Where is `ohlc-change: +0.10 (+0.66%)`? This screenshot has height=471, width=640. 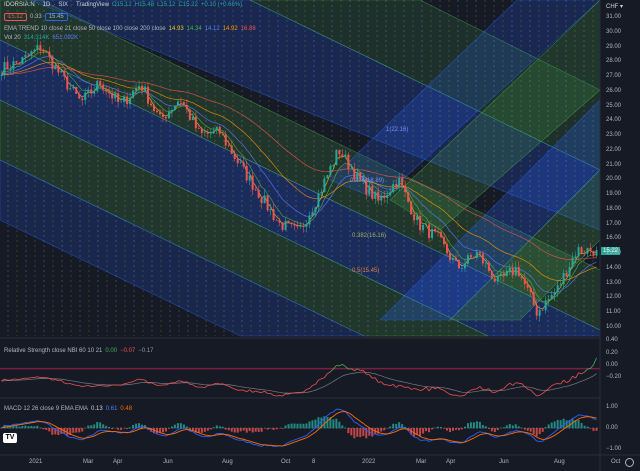
ohlc-change: +0.10 (+0.66%) is located at coordinates (221, 5).